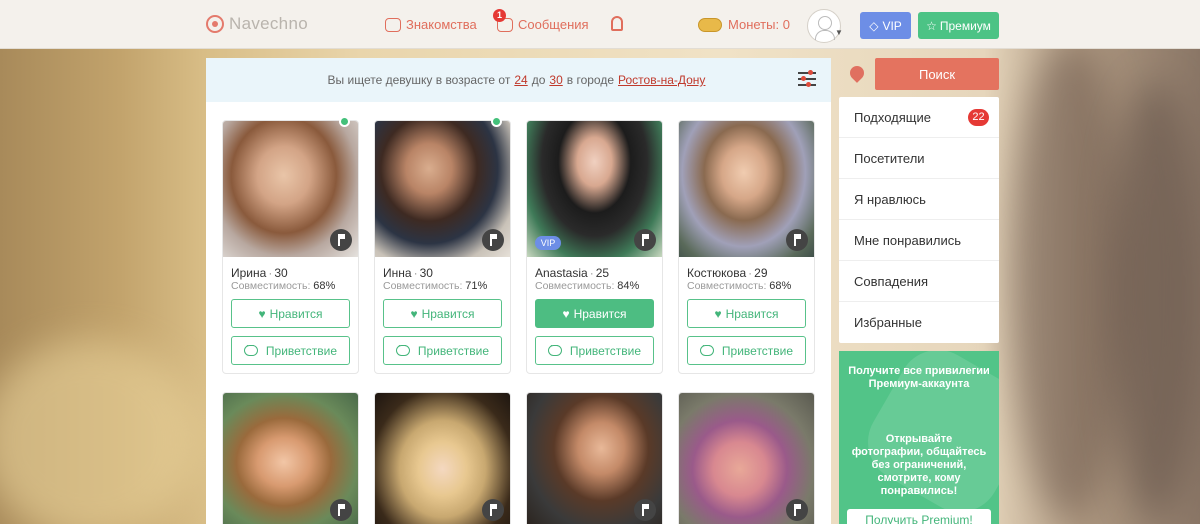 This screenshot has height=524, width=1200. What do you see at coordinates (543, 24) in the screenshot?
I see `nav-messages: Сообщения` at bounding box center [543, 24].